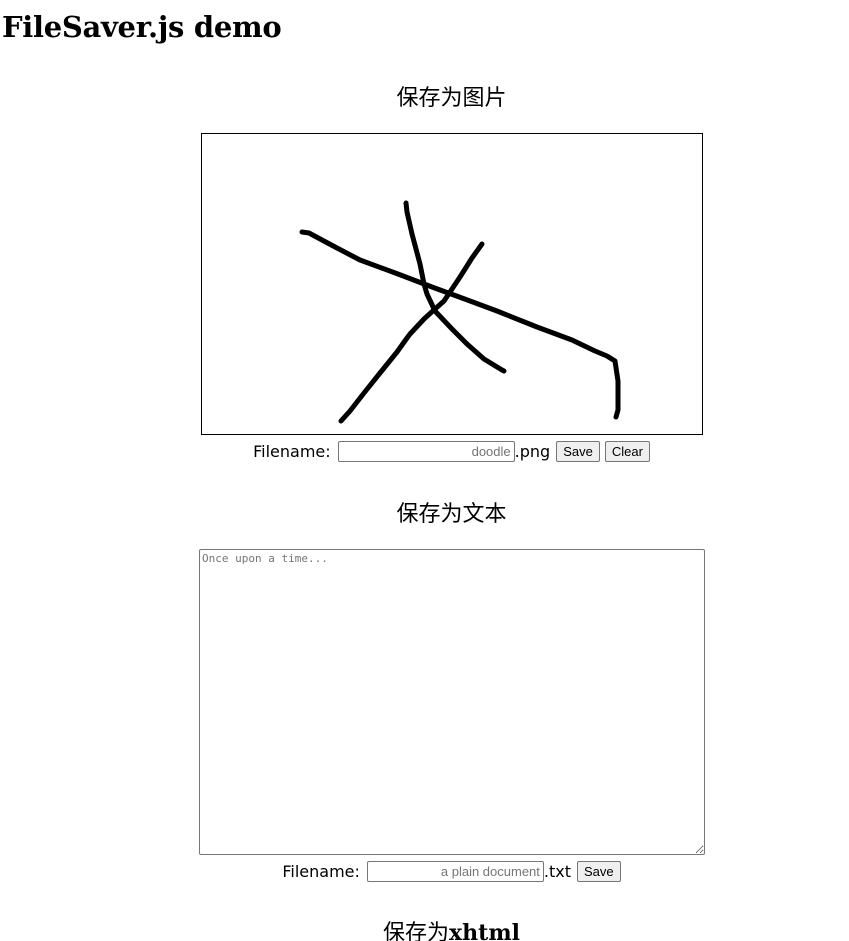 The height and width of the screenshot is (941, 849). Describe the element at coordinates (416, 931) in the screenshot. I see `xhtml-heading-prefix: 保存为` at that location.